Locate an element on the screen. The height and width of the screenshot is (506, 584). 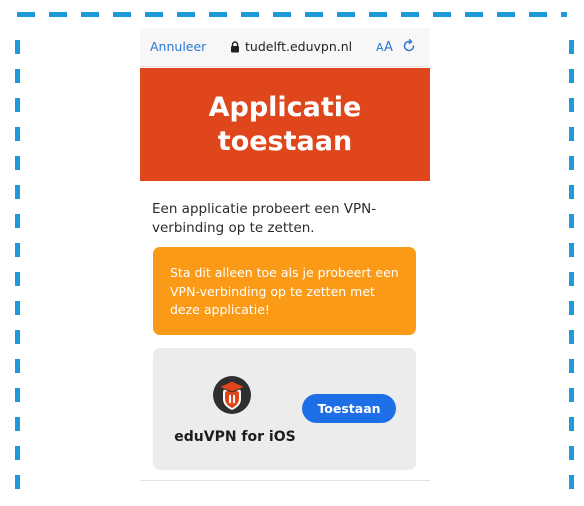
cancel-button: Annuleer is located at coordinates (178, 46).